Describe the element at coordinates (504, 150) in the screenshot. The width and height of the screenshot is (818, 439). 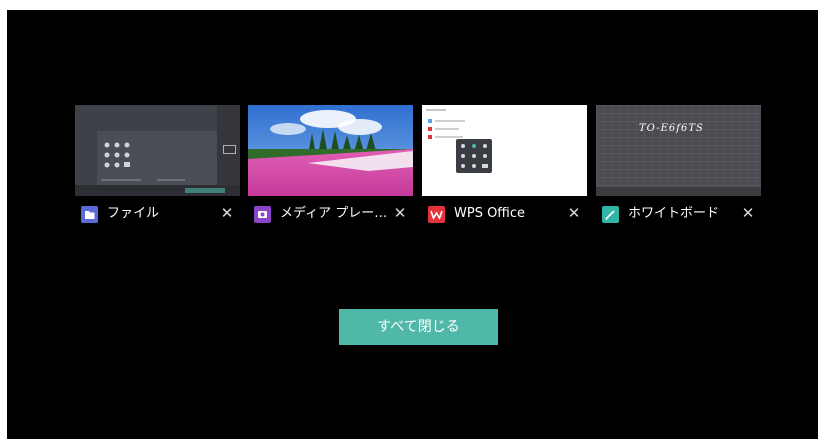
I see `app-thumbnail-wps-office` at that location.